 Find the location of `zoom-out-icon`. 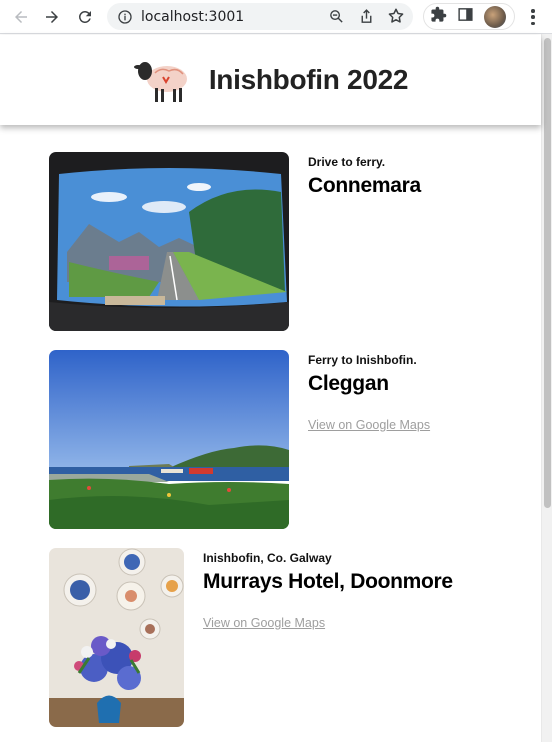

zoom-out-icon is located at coordinates (336, 16).